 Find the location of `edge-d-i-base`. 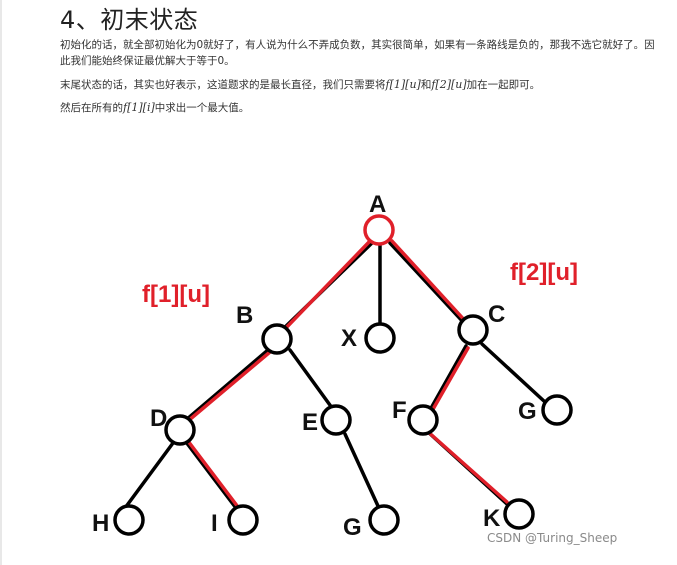

edge-d-i-base is located at coordinates (211, 475).